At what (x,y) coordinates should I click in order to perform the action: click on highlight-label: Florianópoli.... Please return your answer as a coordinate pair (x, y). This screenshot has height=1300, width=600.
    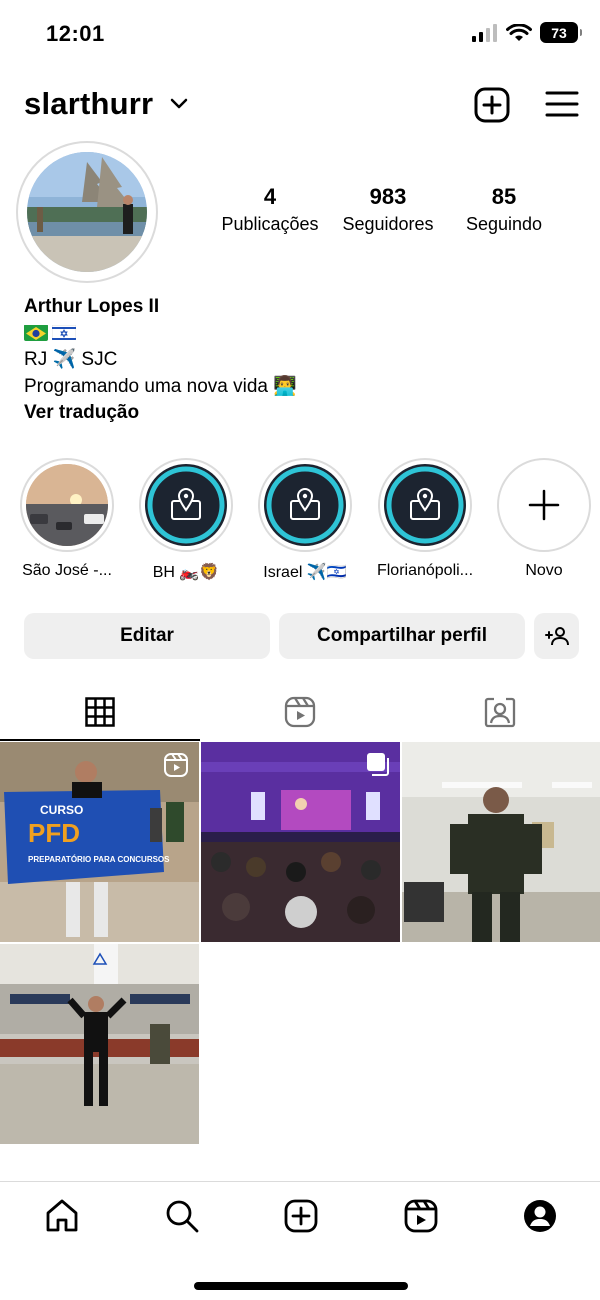
    Looking at the image, I should click on (425, 570).